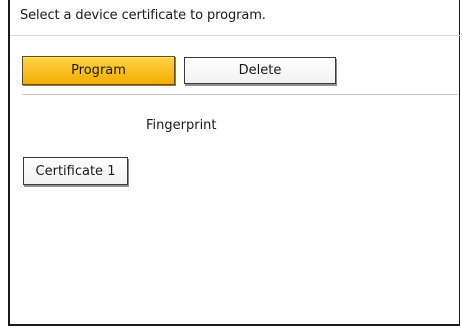 The image size is (462, 329). I want to click on header-divider, so click(235, 35).